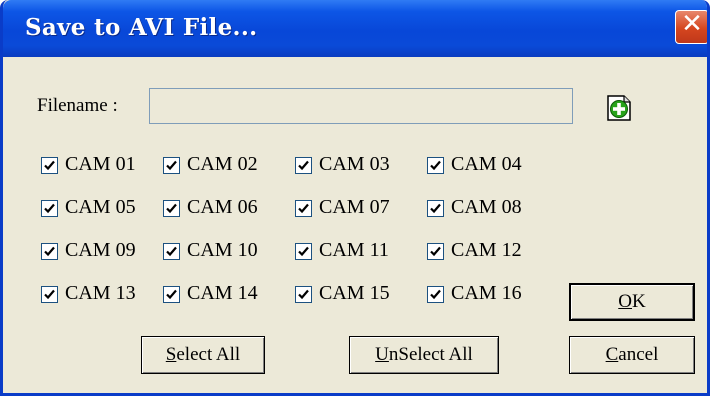 Image resolution: width=710 pixels, height=396 pixels. What do you see at coordinates (100, 207) in the screenshot?
I see `cam-label: CAM 05` at bounding box center [100, 207].